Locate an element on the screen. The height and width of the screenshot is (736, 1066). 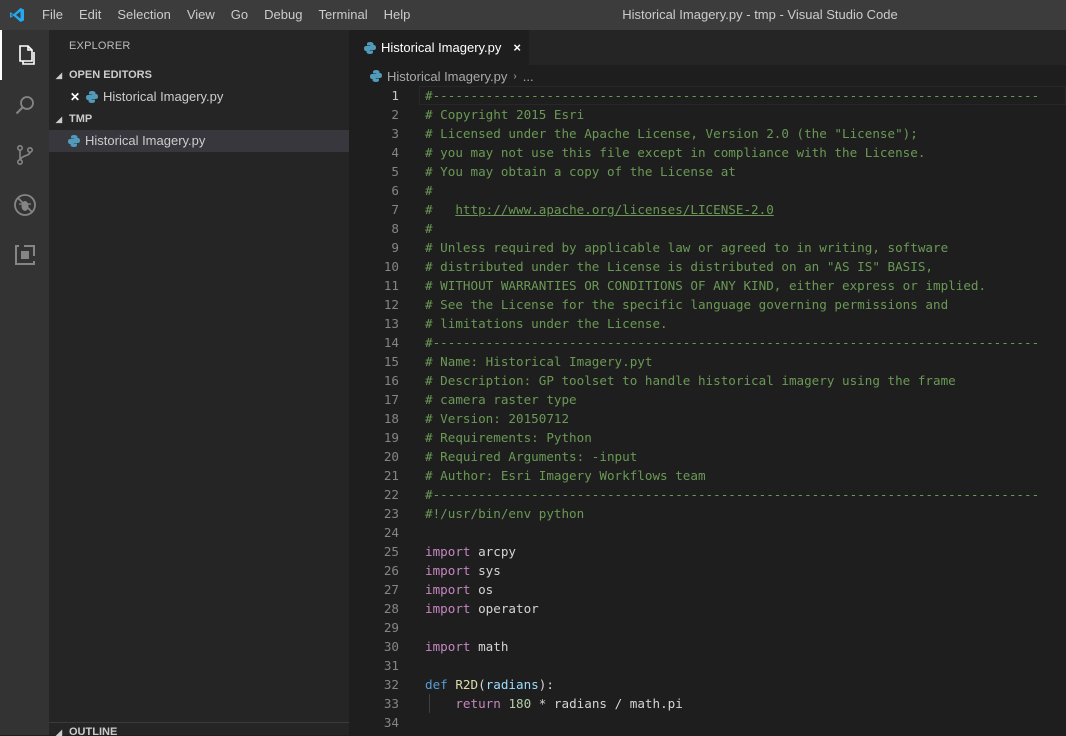
line-text: # Author: Esri Imagery Workflows team is located at coordinates (565, 475).